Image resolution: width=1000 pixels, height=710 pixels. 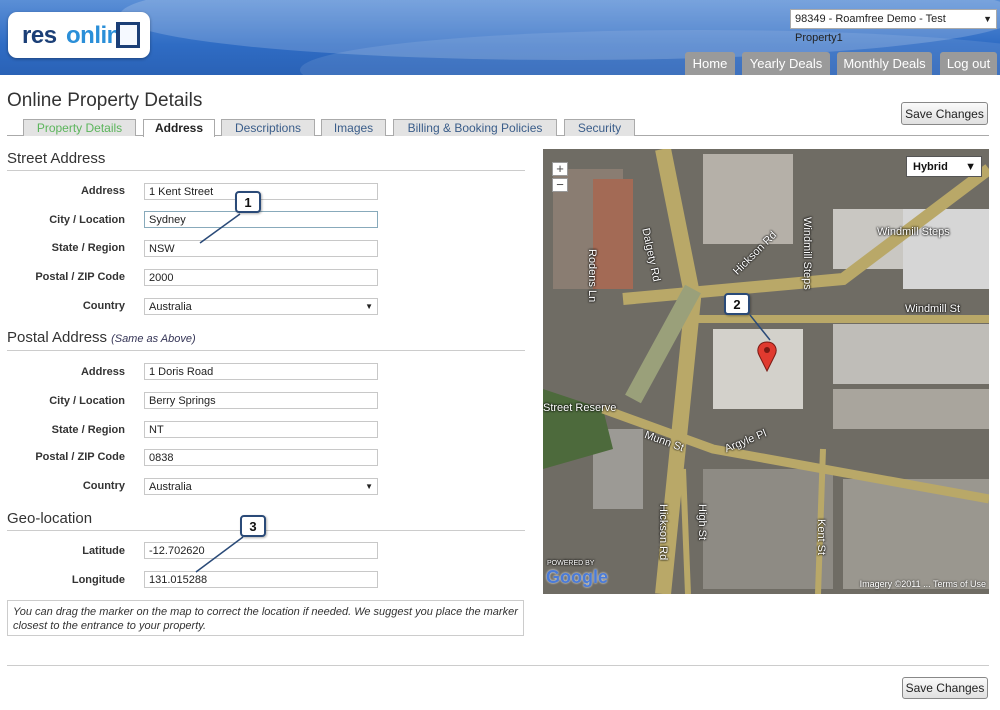 What do you see at coordinates (737, 304) in the screenshot?
I see `callout-2: 2` at bounding box center [737, 304].